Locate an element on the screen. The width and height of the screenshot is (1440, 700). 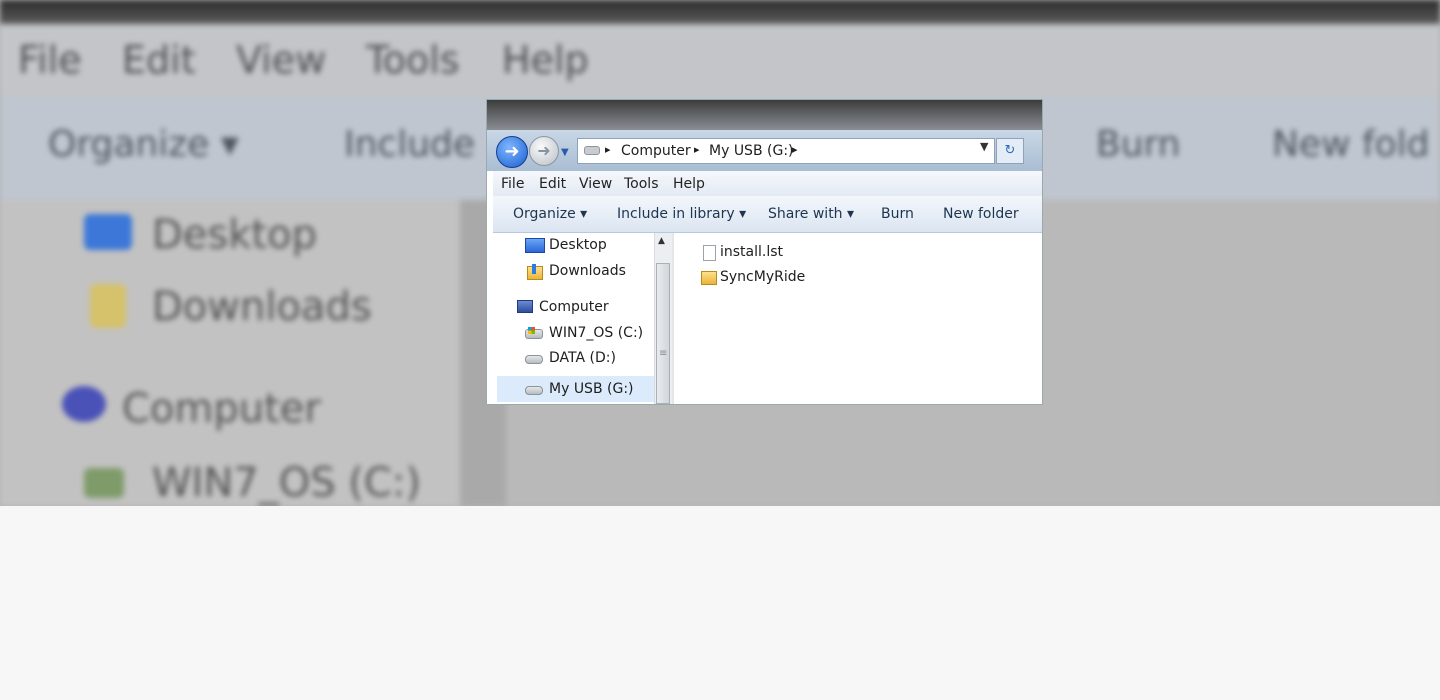
nav-item-my-usb: My USB (G:) is located at coordinates (591, 389).